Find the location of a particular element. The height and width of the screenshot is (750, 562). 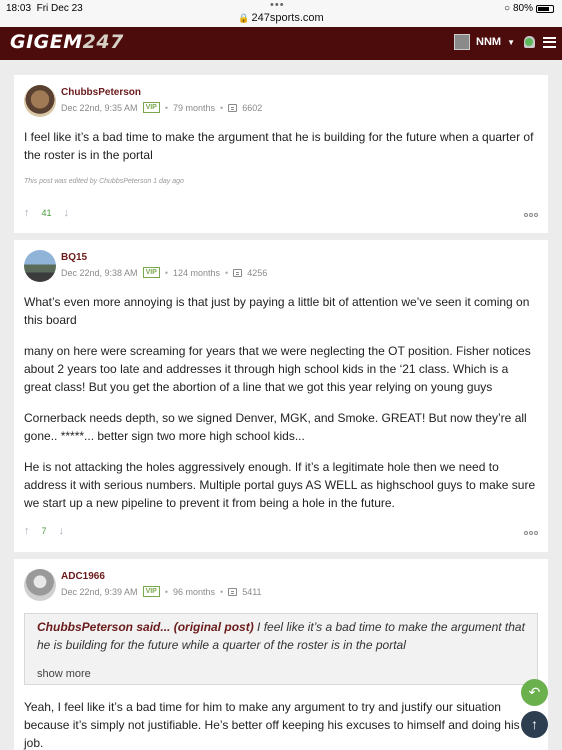

status-right: ○ 80% is located at coordinates (529, 8).